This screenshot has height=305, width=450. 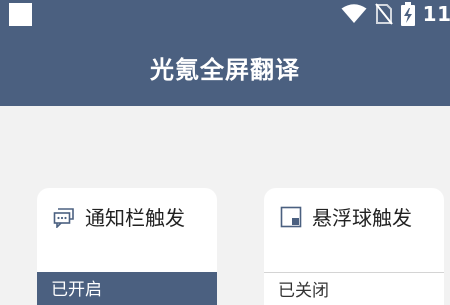 I want to click on status-bar: 11:, so click(x=395, y=14).